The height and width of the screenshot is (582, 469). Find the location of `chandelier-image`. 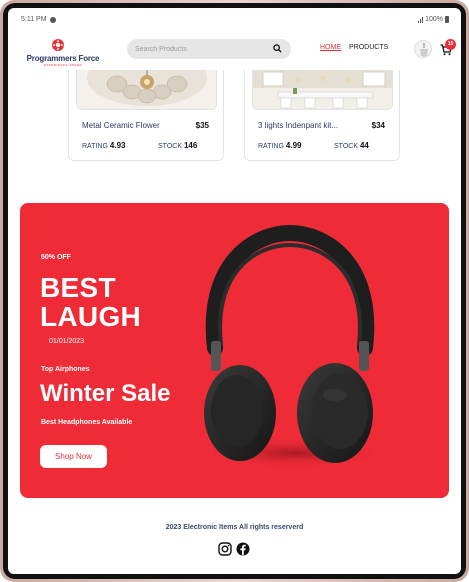

chandelier-image is located at coordinates (146, 89).